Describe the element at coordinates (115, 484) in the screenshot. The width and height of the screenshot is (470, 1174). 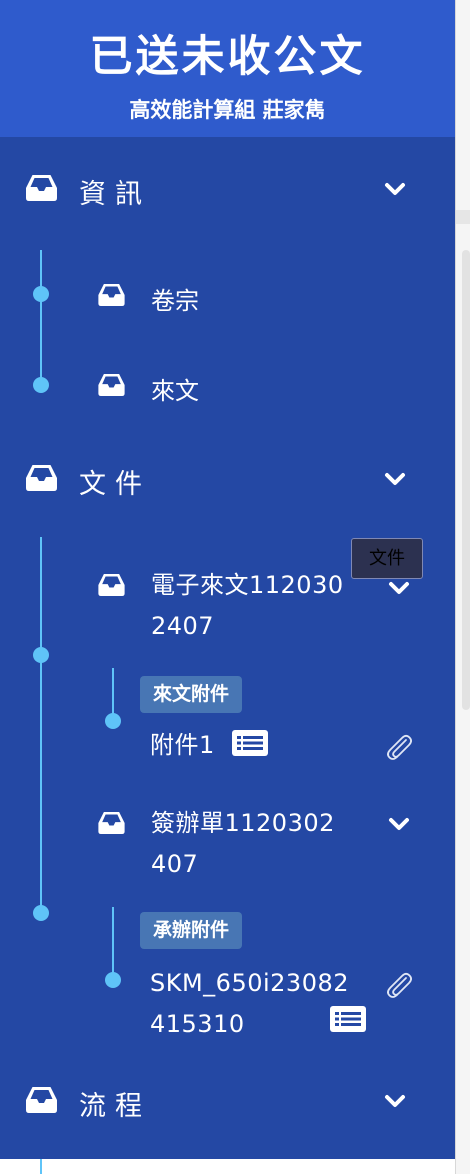
I see `group-label-documents: 文件` at that location.